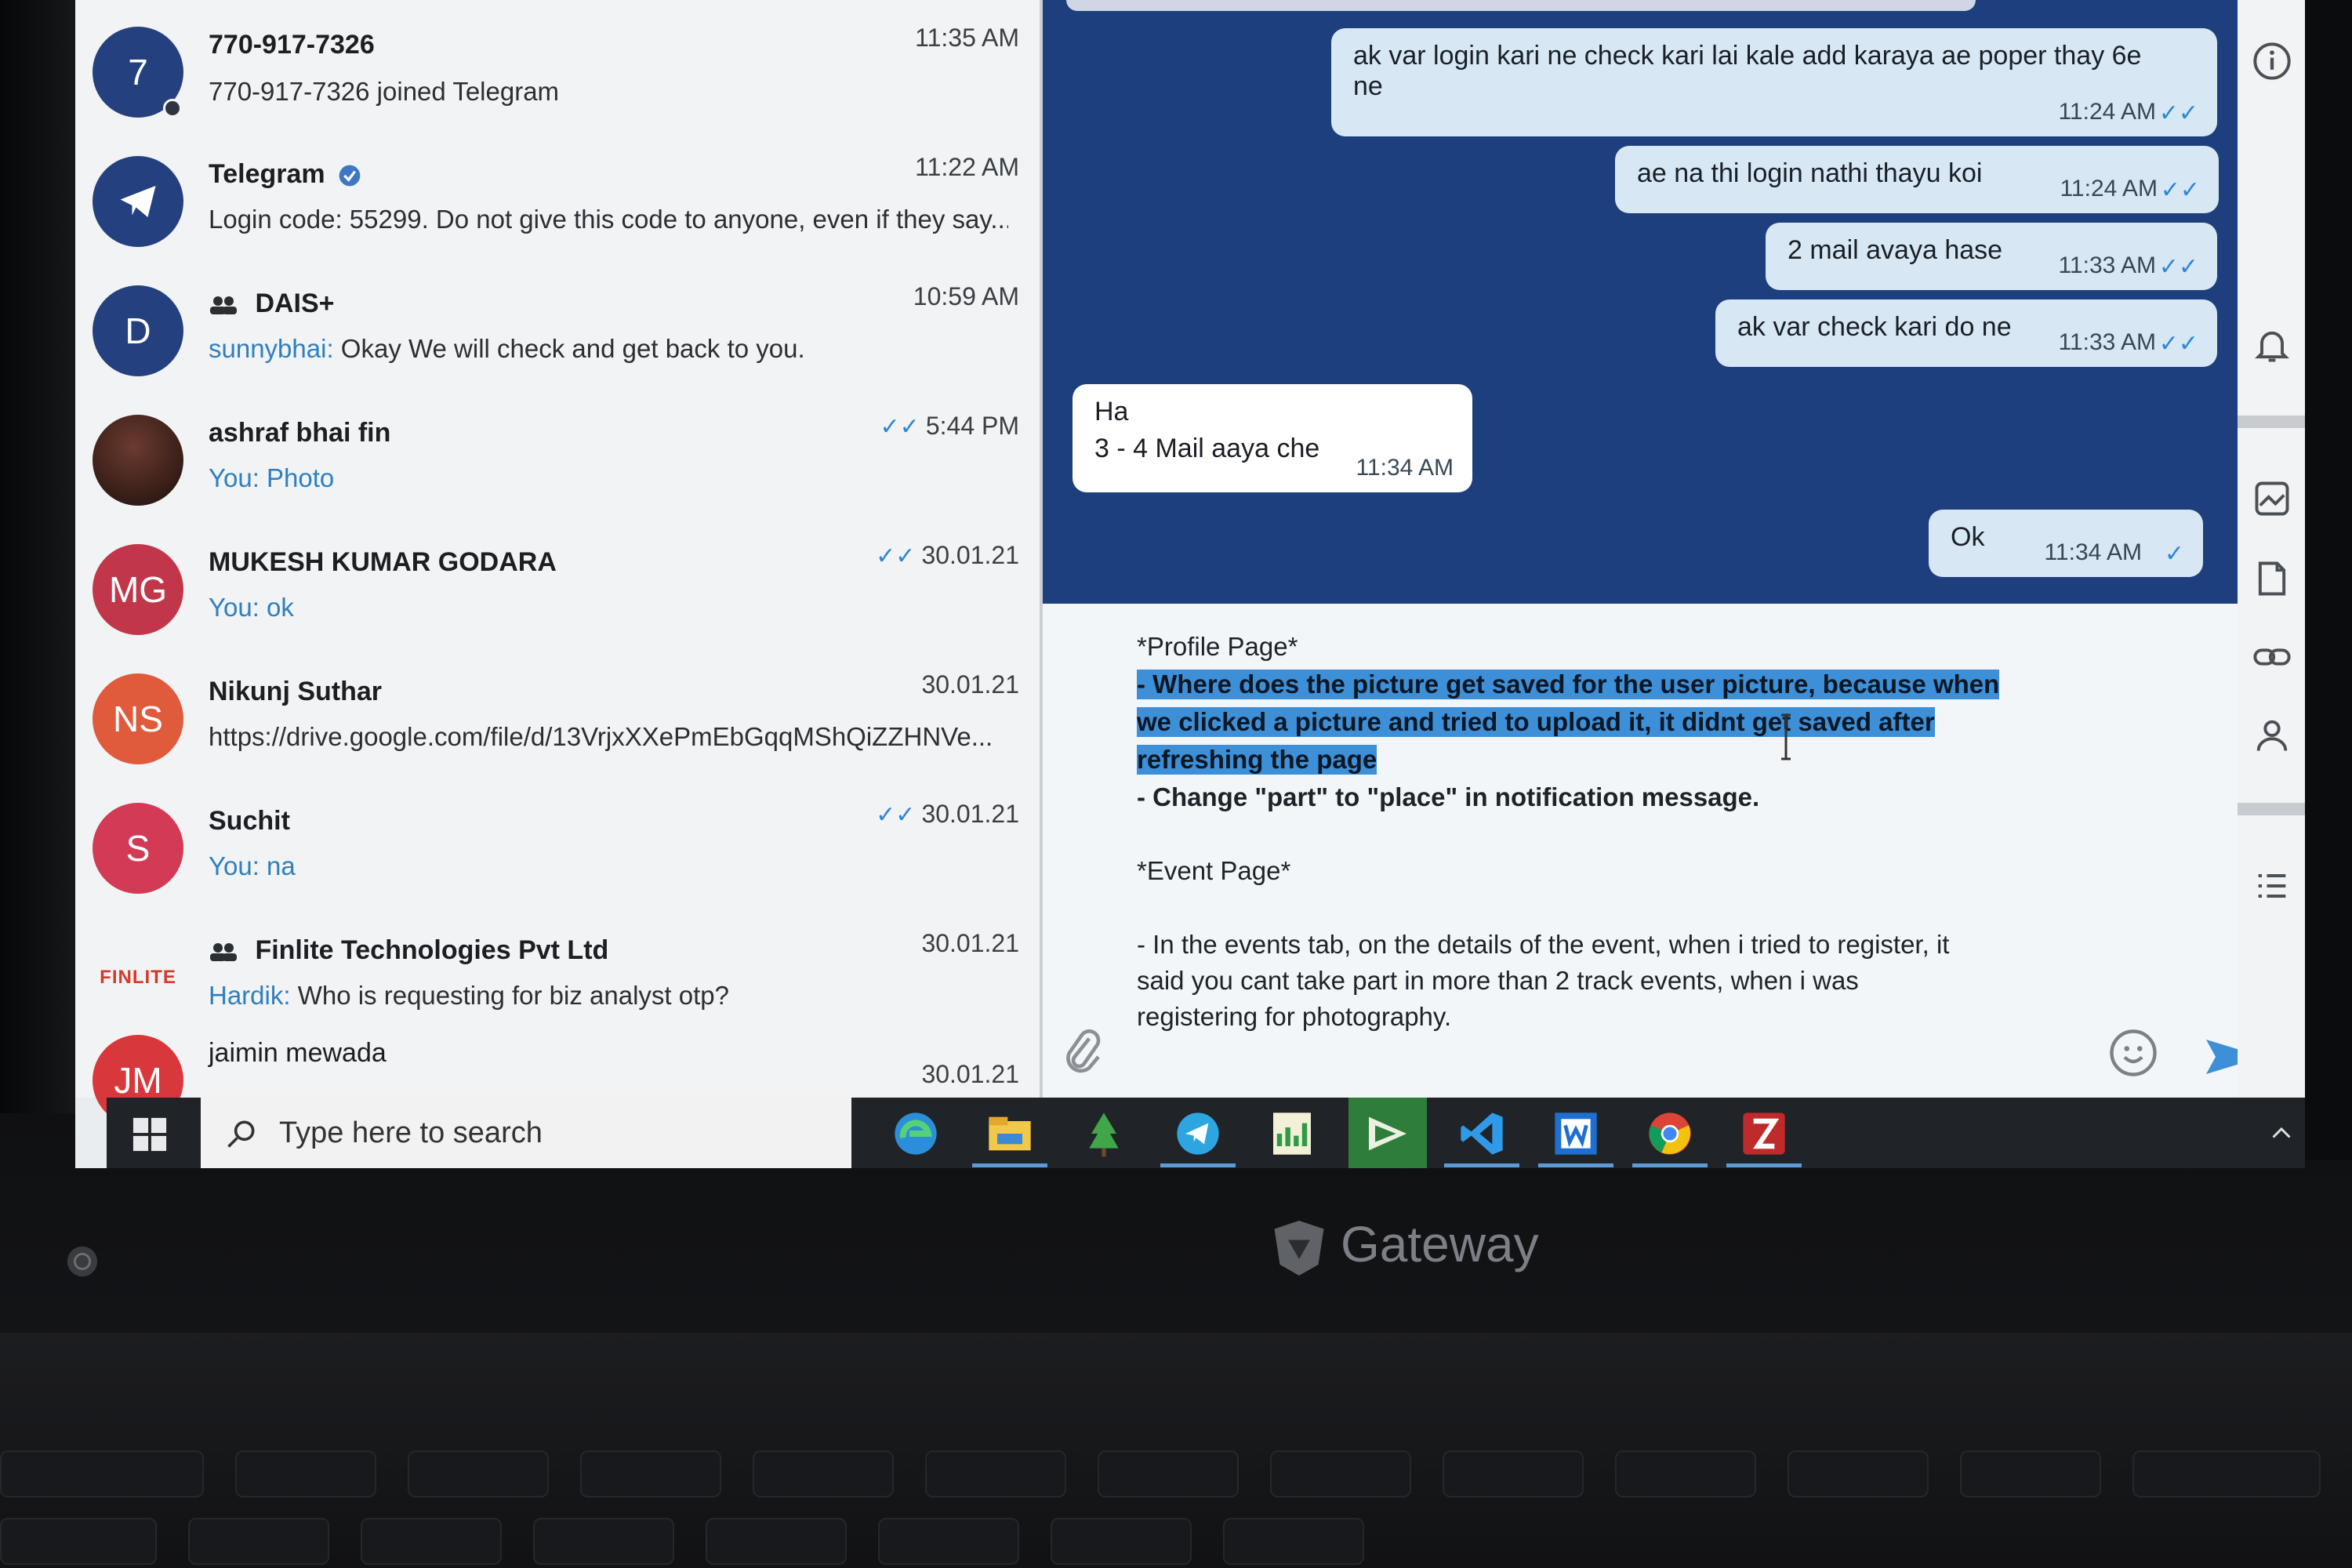 This screenshot has height=1568, width=2352. What do you see at coordinates (2272, 578) in the screenshot?
I see `file-icon` at bounding box center [2272, 578].